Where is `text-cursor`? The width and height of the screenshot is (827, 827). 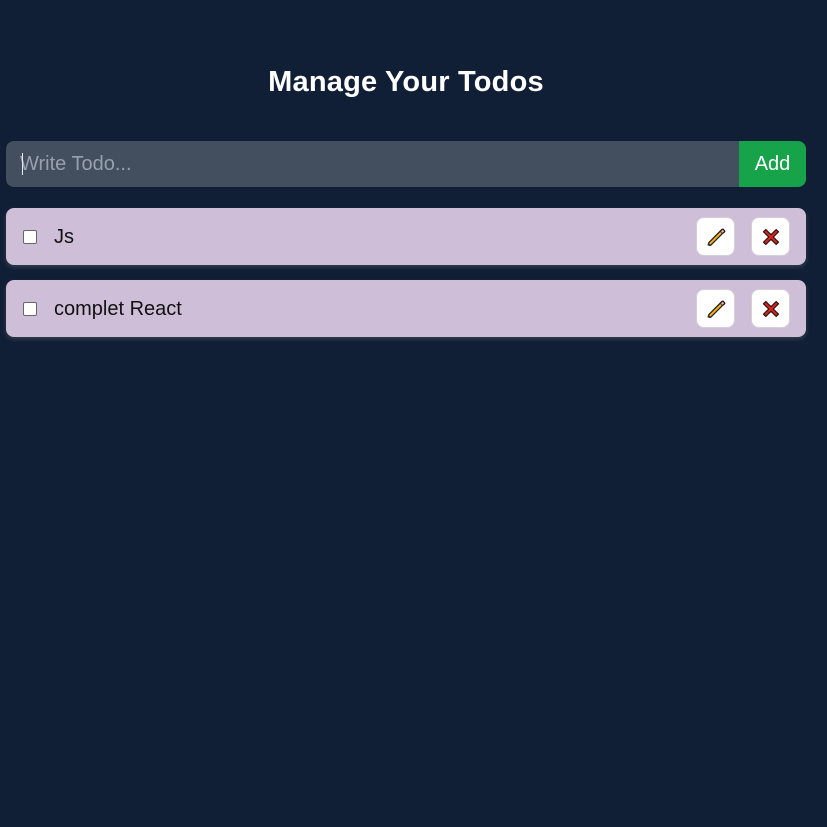
text-cursor is located at coordinates (22, 164).